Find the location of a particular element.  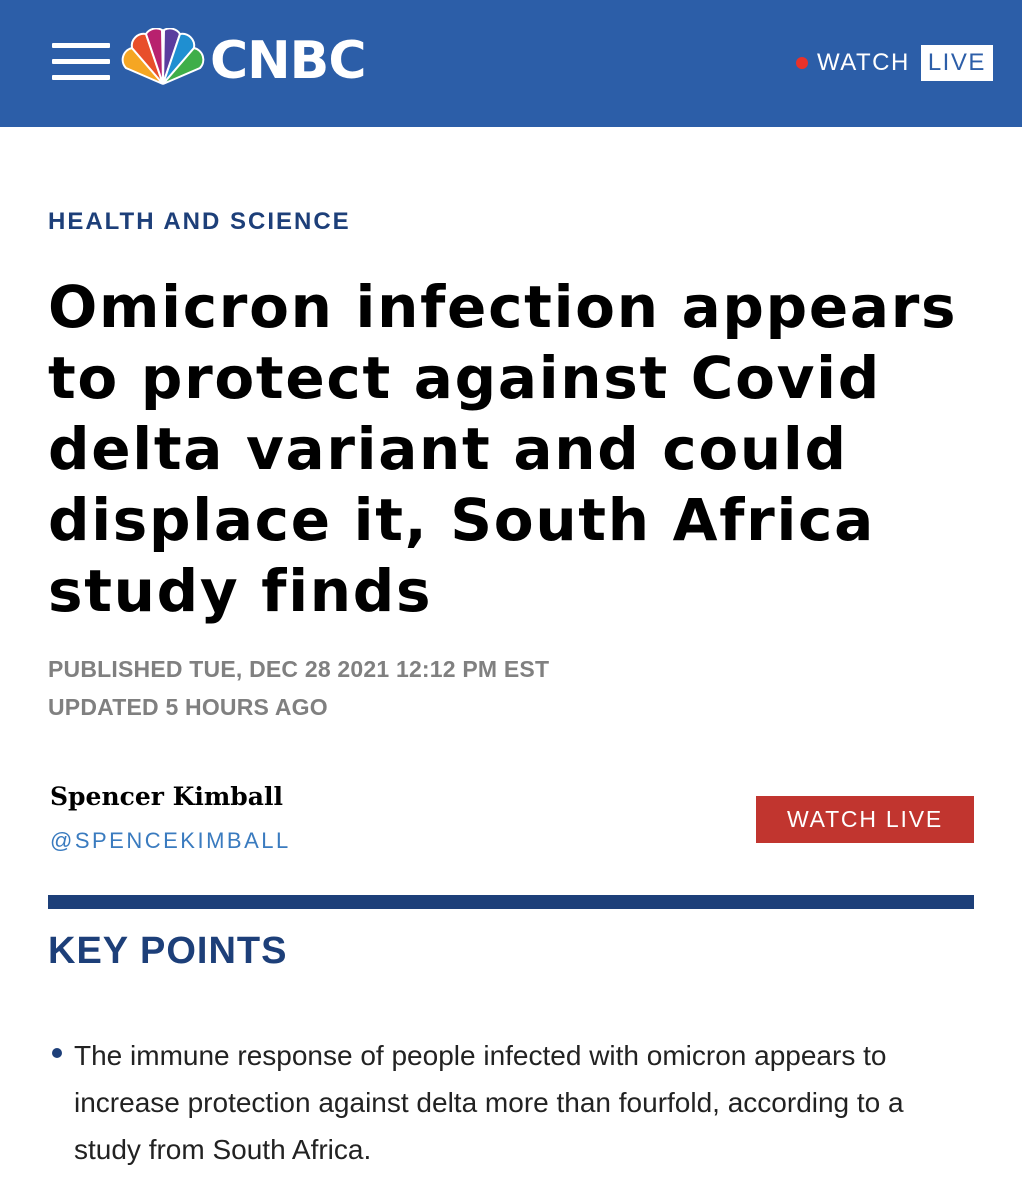

menu-icon is located at coordinates (81, 62).